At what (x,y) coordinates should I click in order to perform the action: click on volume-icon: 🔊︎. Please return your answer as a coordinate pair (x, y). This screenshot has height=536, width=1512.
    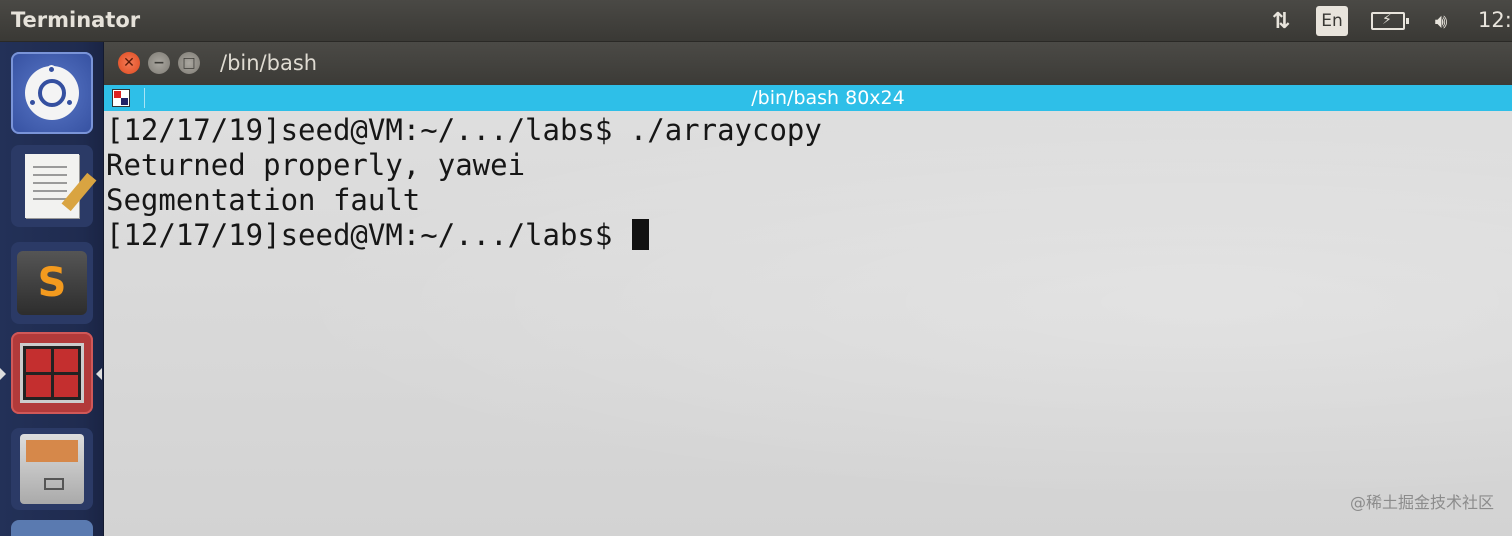
    Looking at the image, I should click on (1441, 21).